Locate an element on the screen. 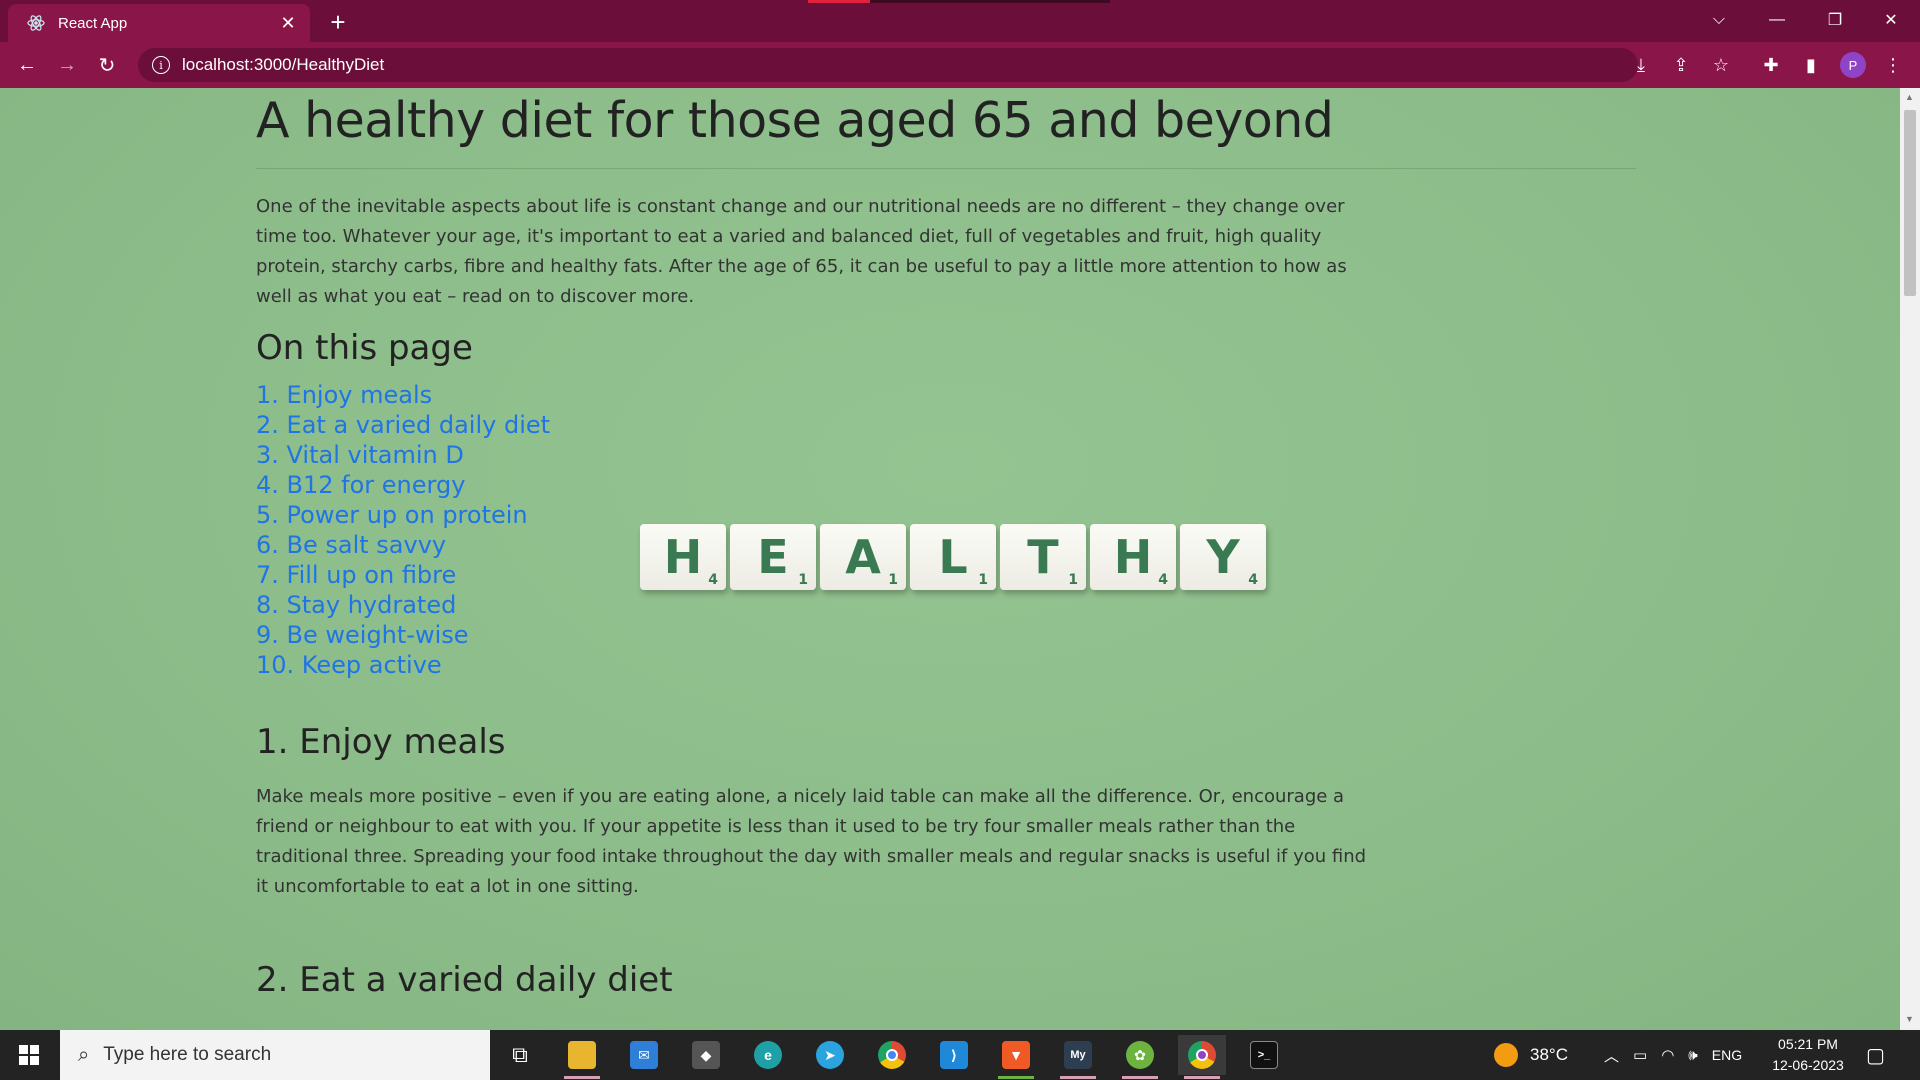  chrome-profile-icon is located at coordinates (1202, 1055).